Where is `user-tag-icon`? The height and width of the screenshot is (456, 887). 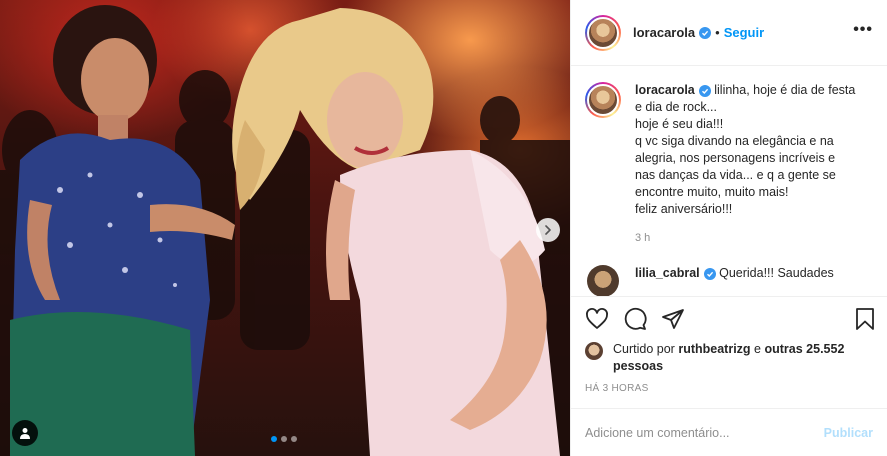
user-tag-icon is located at coordinates (25, 433).